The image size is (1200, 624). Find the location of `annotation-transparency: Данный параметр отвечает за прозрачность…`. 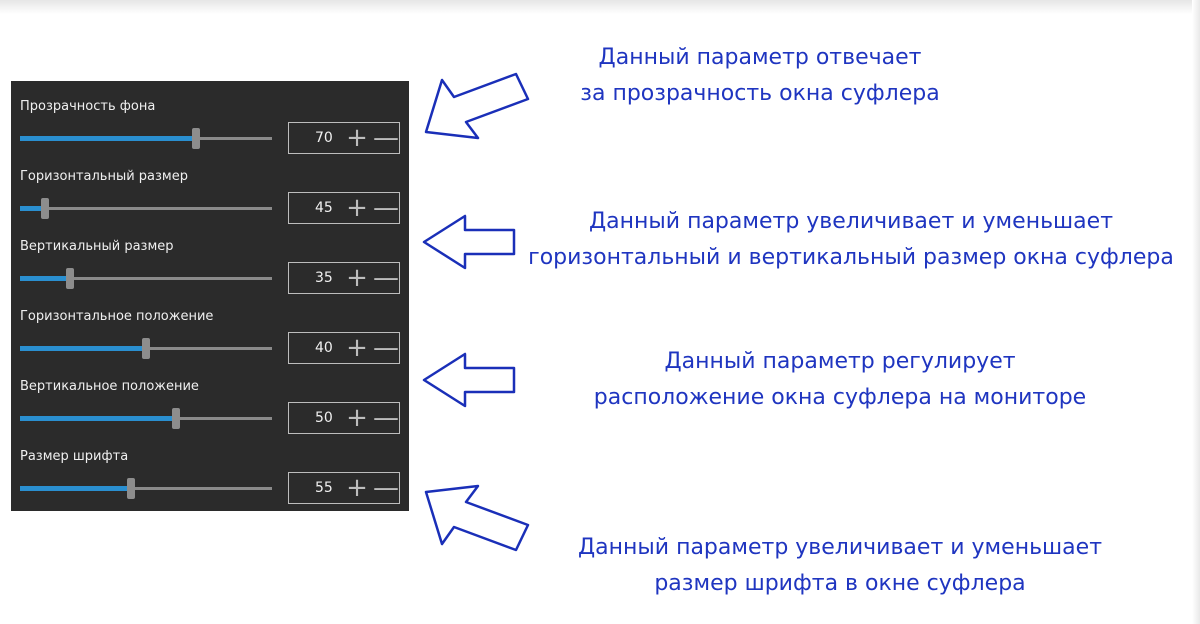

annotation-transparency: Данный параметр отвечает за прозрачность… is located at coordinates (760, 76).